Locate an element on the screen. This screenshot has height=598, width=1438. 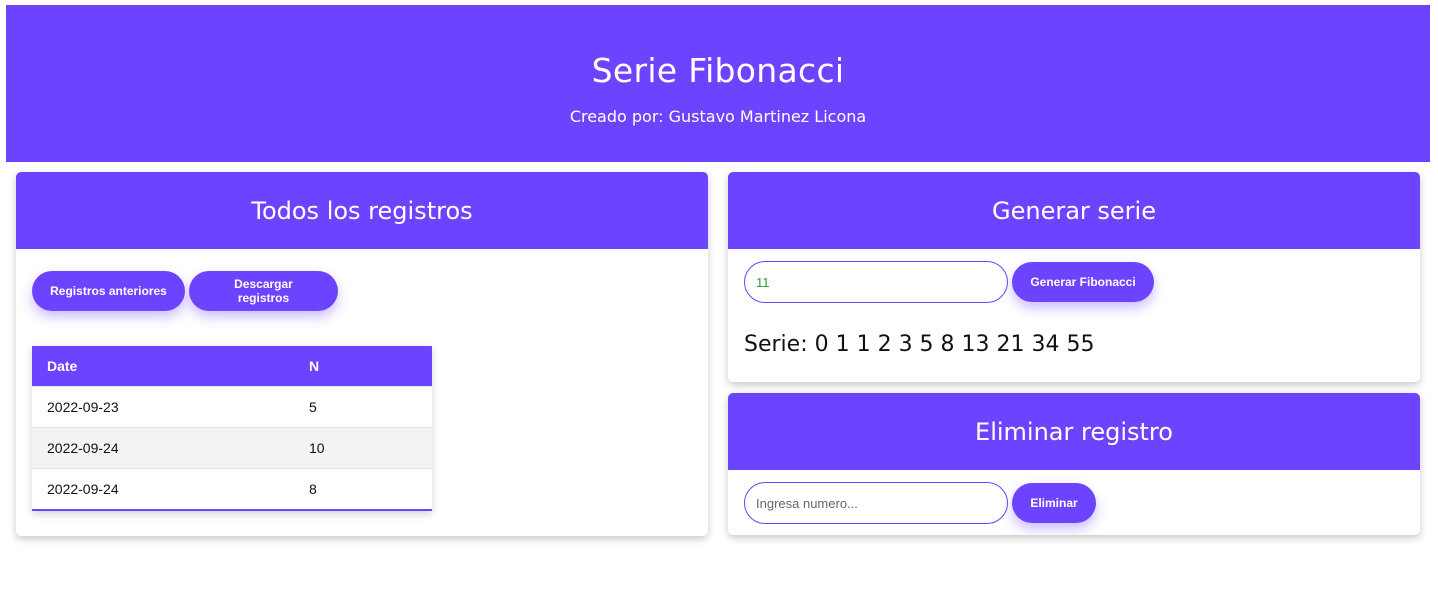
table-header: Date N is located at coordinates (232, 366).